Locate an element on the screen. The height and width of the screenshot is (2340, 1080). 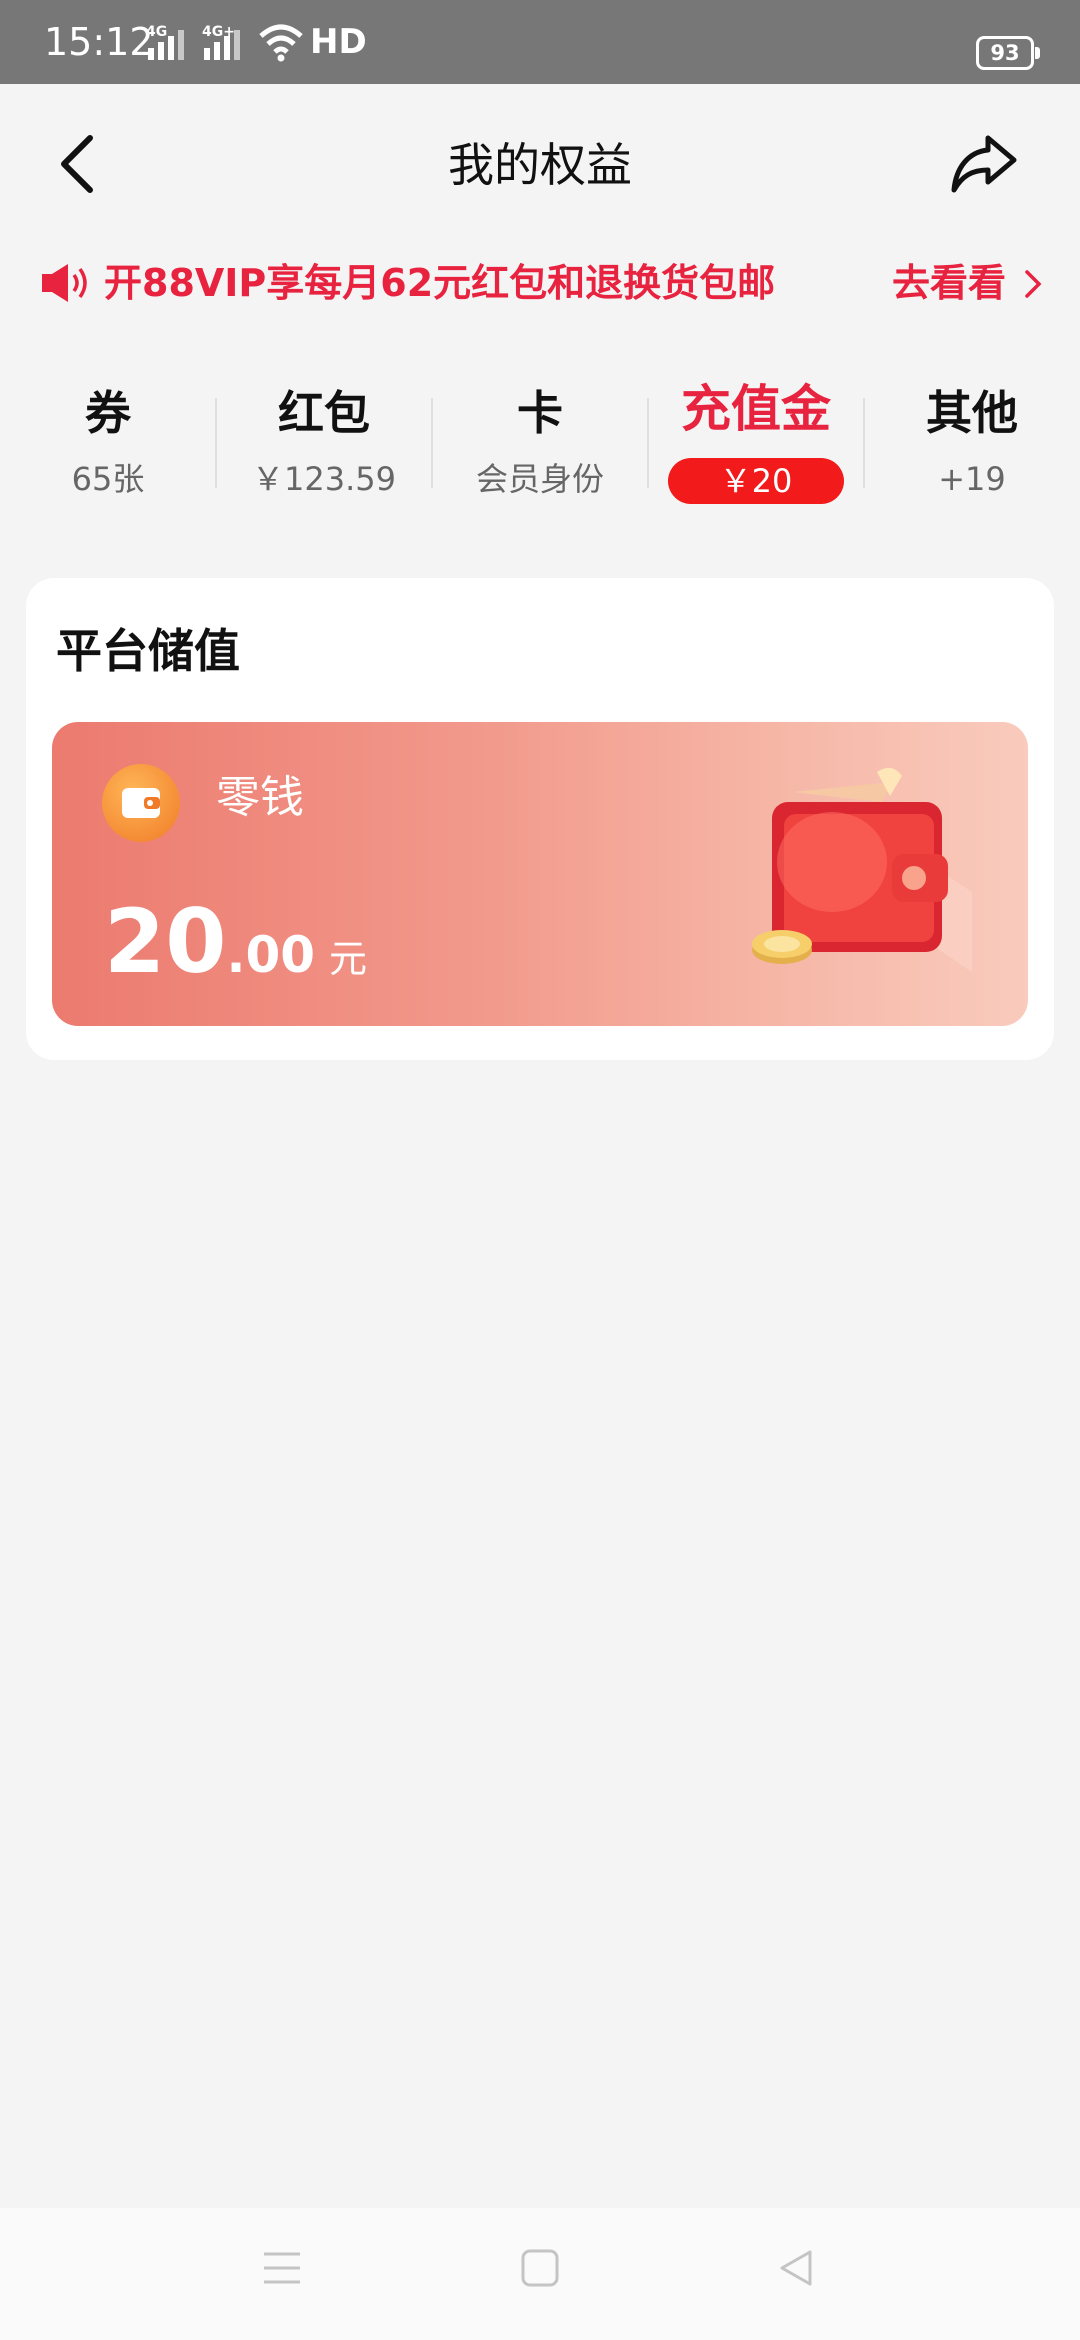
tab-sub: 65张 is located at coordinates (108, 479).